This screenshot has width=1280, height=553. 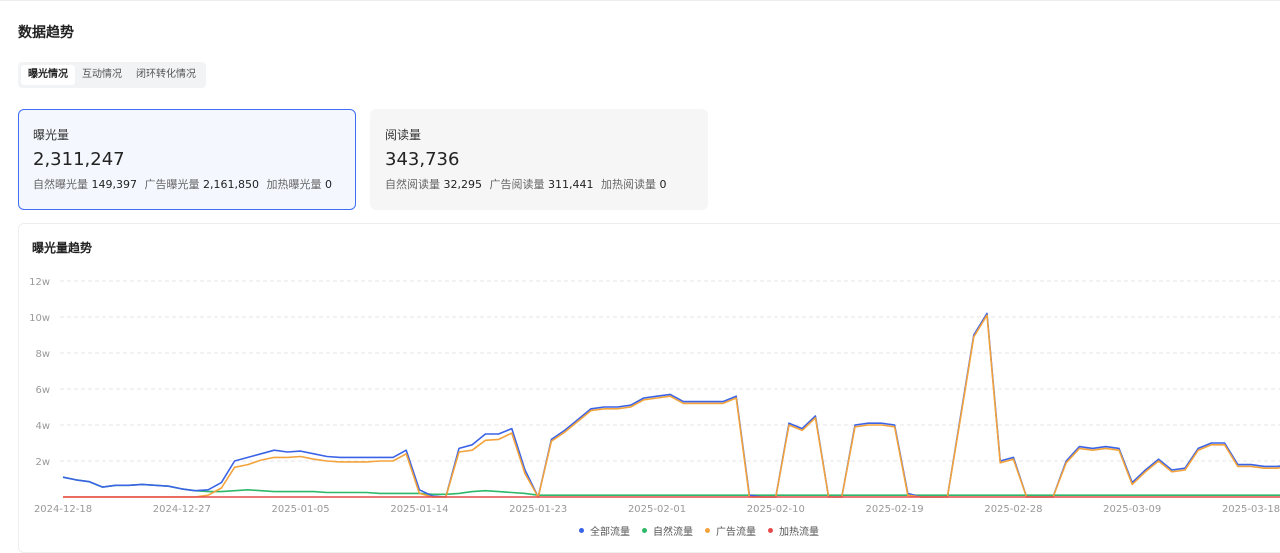 What do you see at coordinates (39, 318) in the screenshot?
I see `y-tick-label: 10w` at bounding box center [39, 318].